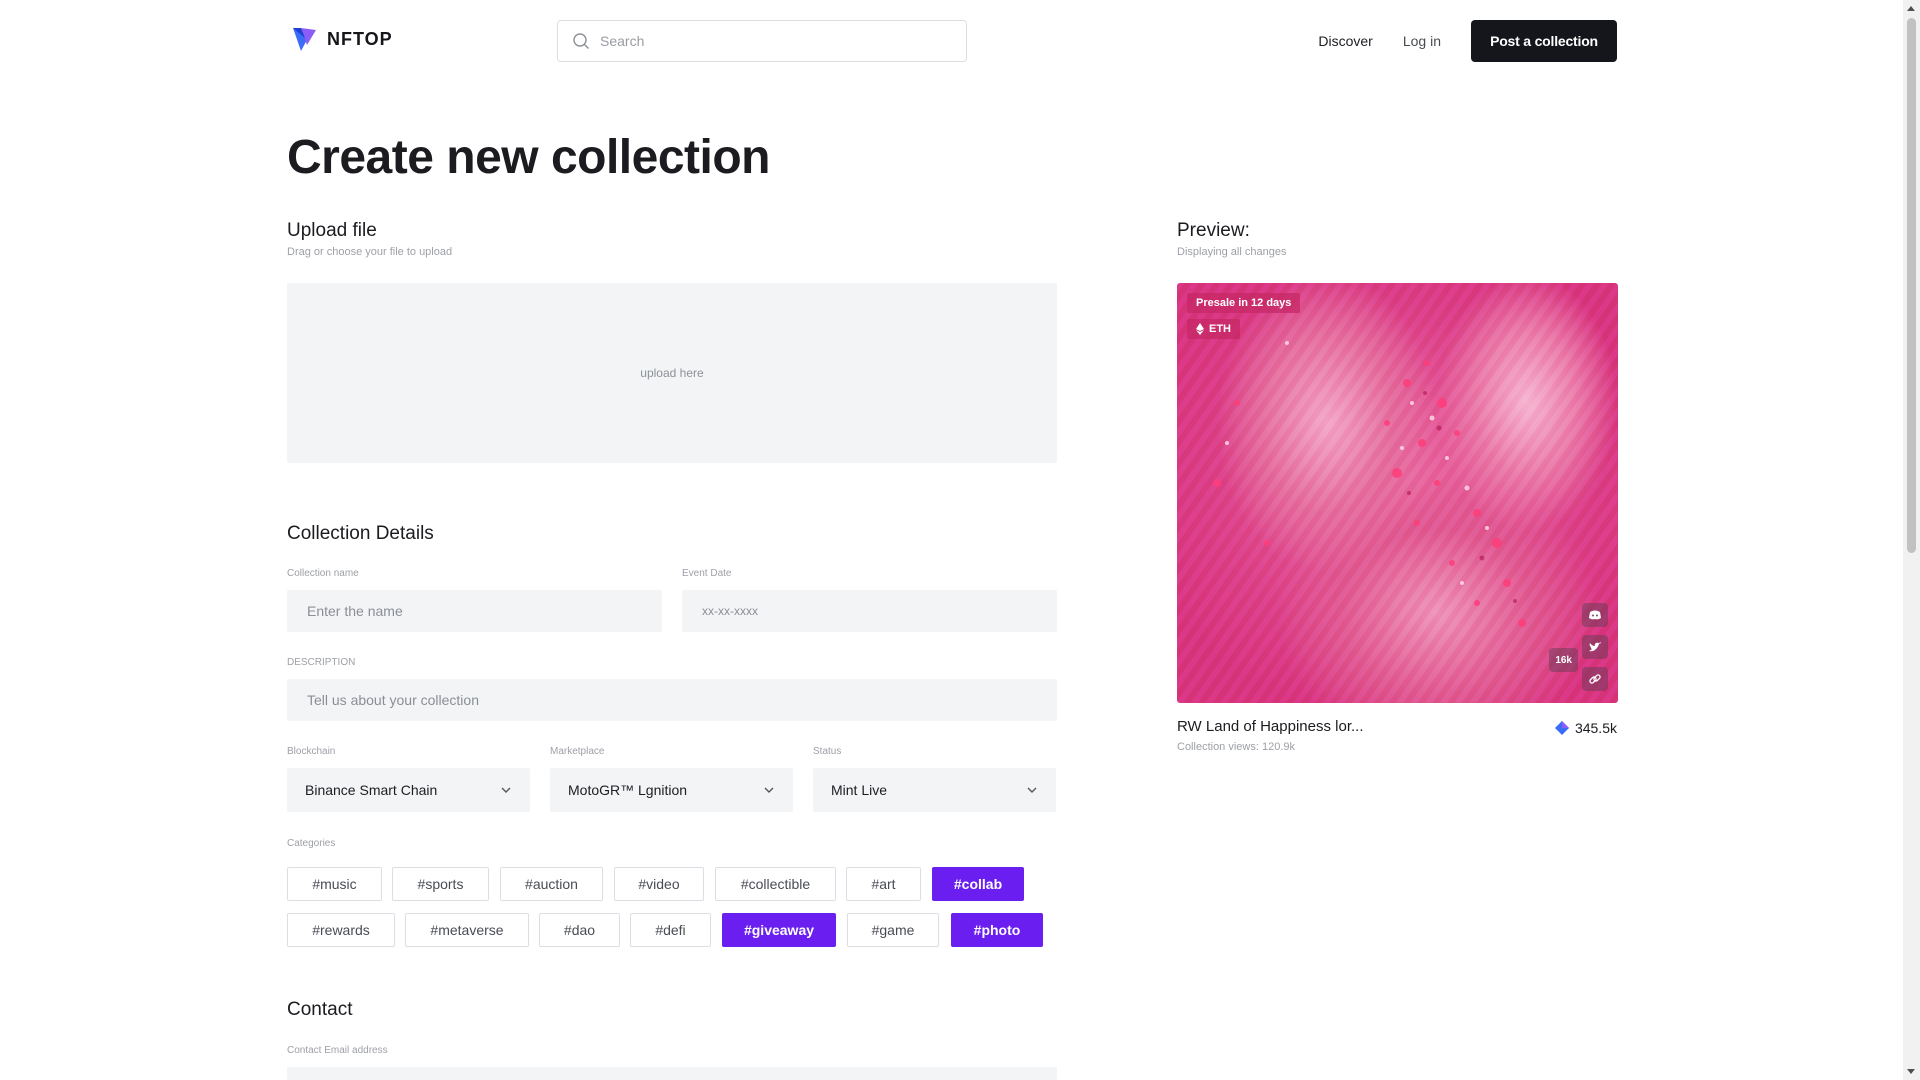 This screenshot has width=1920, height=1080. Describe the element at coordinates (707, 573) in the screenshot. I see `event-date-label: Event Date` at that location.